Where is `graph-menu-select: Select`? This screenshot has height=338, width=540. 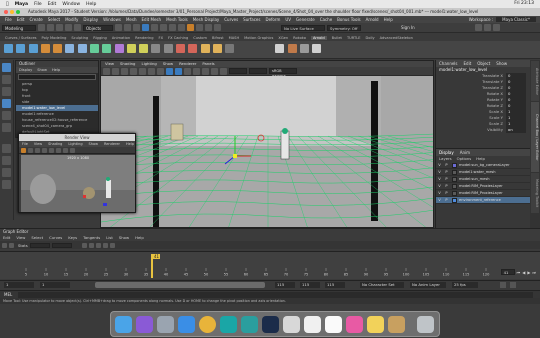
graph-menu-select: Select is located at coordinates (37, 238).